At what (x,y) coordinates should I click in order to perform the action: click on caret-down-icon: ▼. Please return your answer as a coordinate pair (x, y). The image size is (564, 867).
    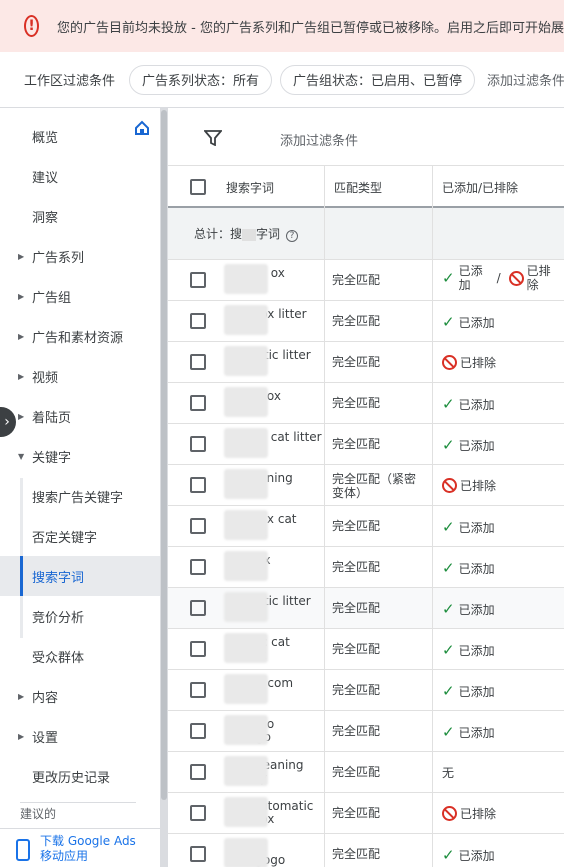
    Looking at the image, I should click on (21, 456).